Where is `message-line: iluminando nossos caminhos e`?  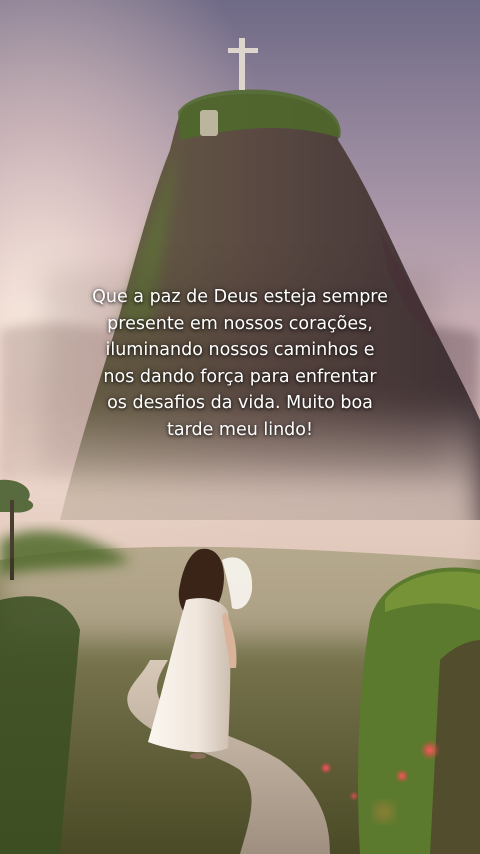 message-line: iluminando nossos caminhos e is located at coordinates (240, 350).